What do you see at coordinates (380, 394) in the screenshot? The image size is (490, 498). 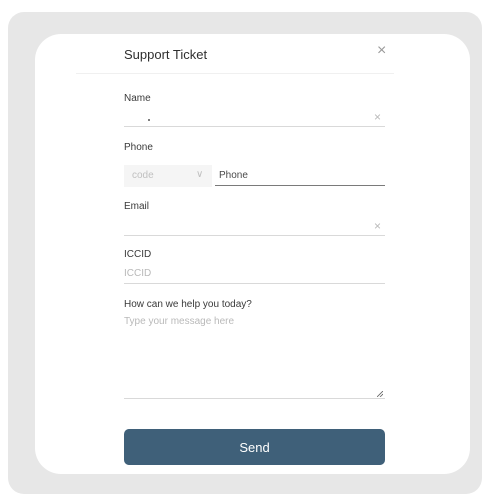 I see `resize-grip-icon` at bounding box center [380, 394].